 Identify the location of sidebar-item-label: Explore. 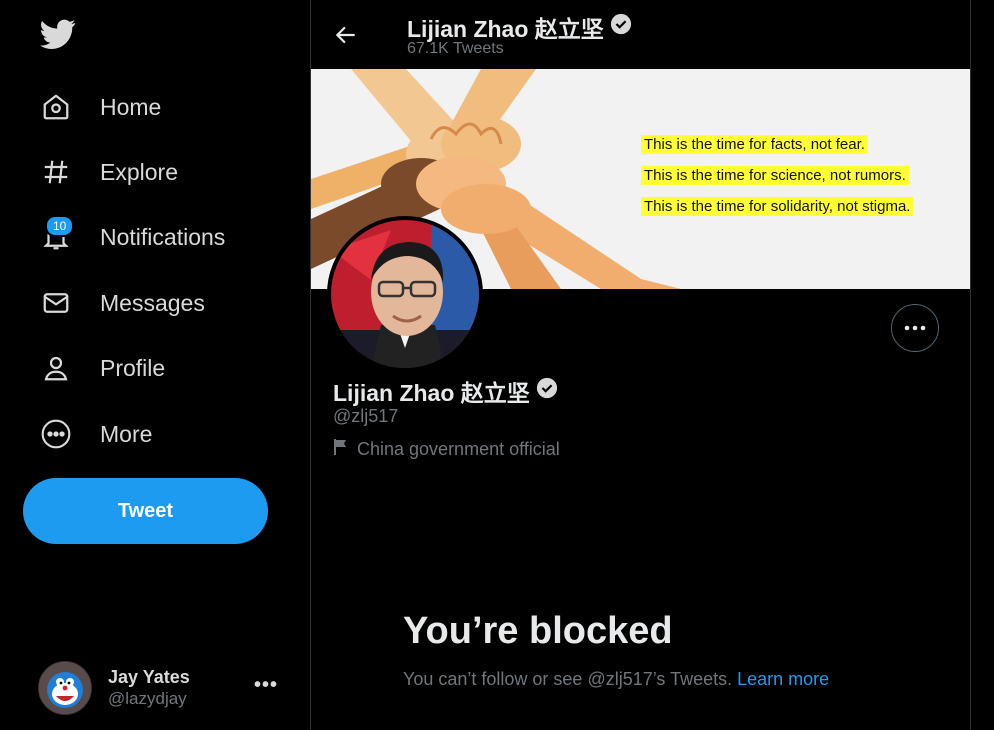
(139, 171).